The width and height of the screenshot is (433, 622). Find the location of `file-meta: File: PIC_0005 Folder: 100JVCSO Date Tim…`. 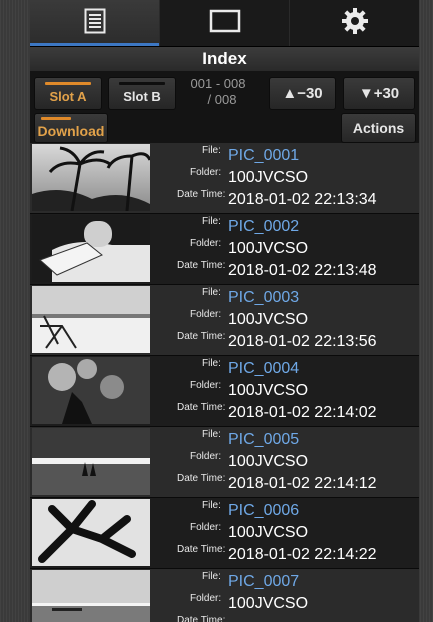

file-meta: File: PIC_0005 Folder: 100JVCSO Date Tim… is located at coordinates (284, 462).